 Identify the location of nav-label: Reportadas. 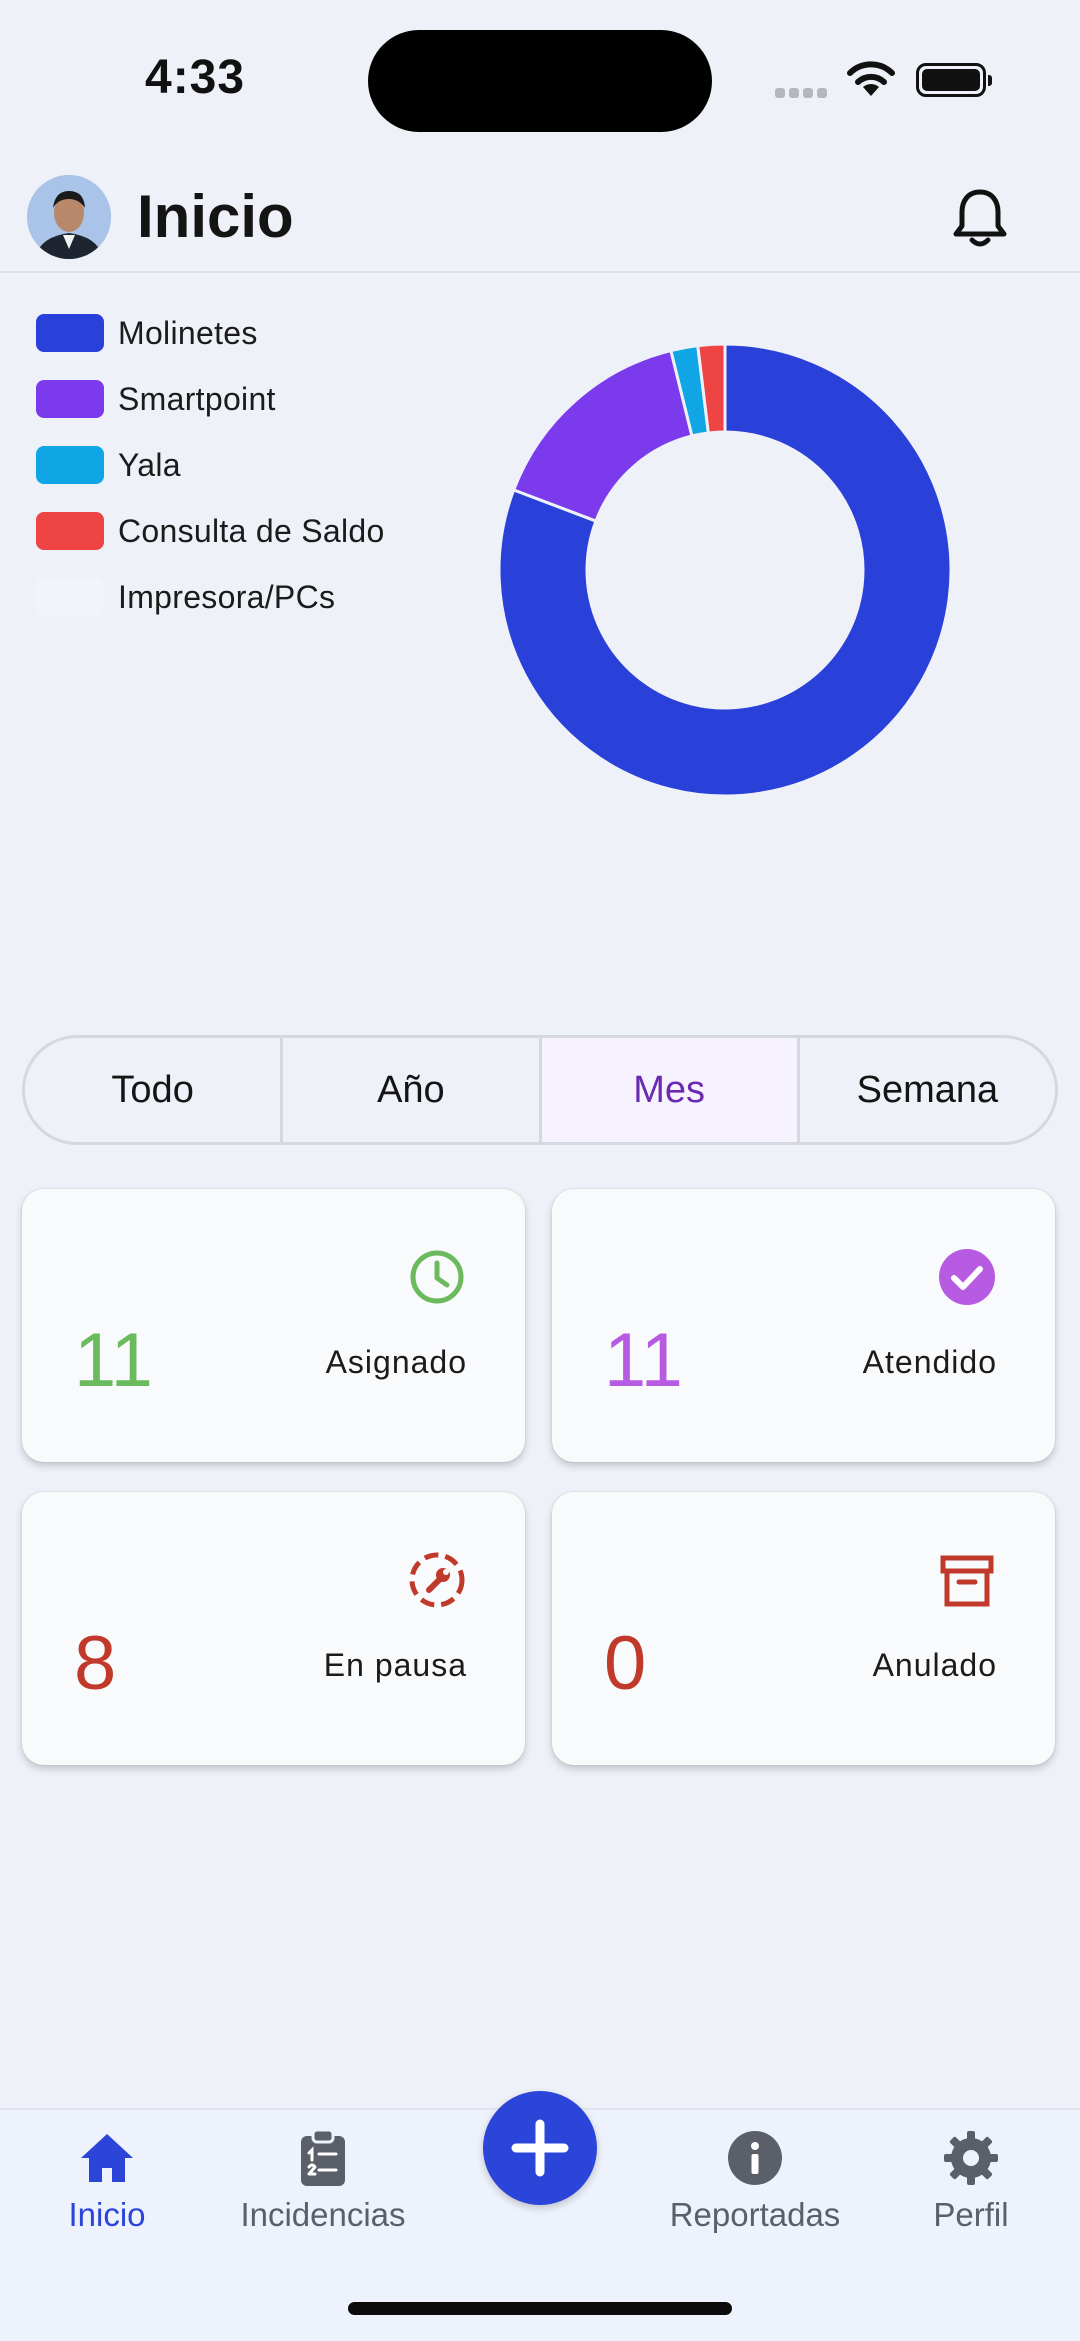
(755, 2214).